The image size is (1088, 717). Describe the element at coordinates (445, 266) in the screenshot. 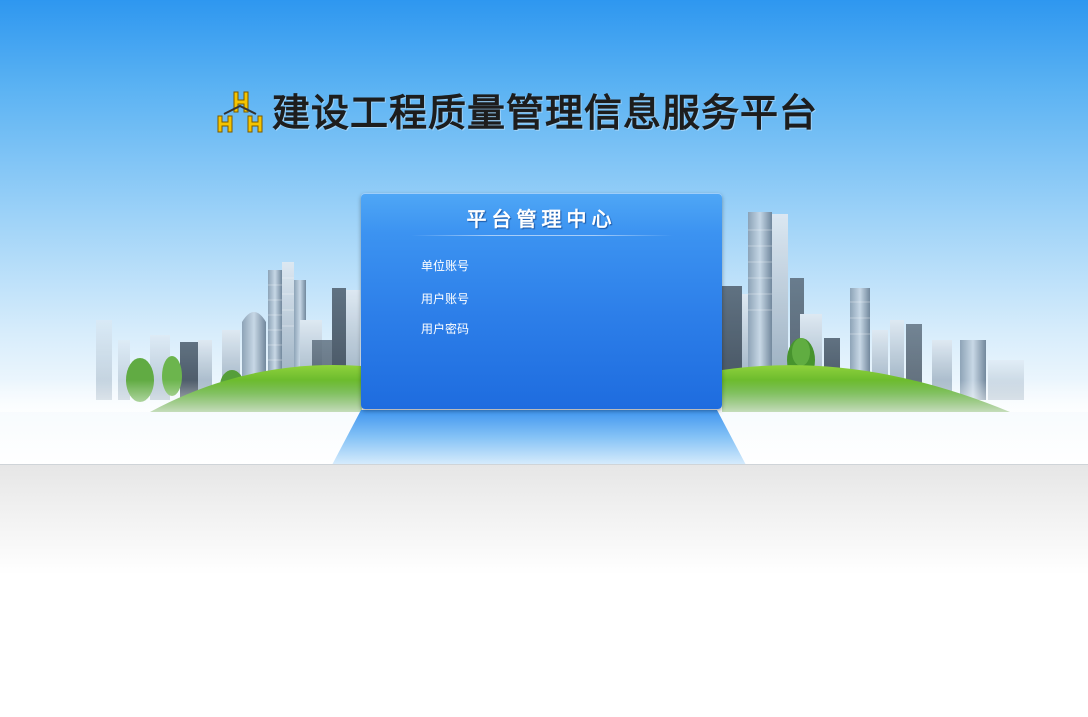

I see `unit-account-label: 单位账号` at that location.